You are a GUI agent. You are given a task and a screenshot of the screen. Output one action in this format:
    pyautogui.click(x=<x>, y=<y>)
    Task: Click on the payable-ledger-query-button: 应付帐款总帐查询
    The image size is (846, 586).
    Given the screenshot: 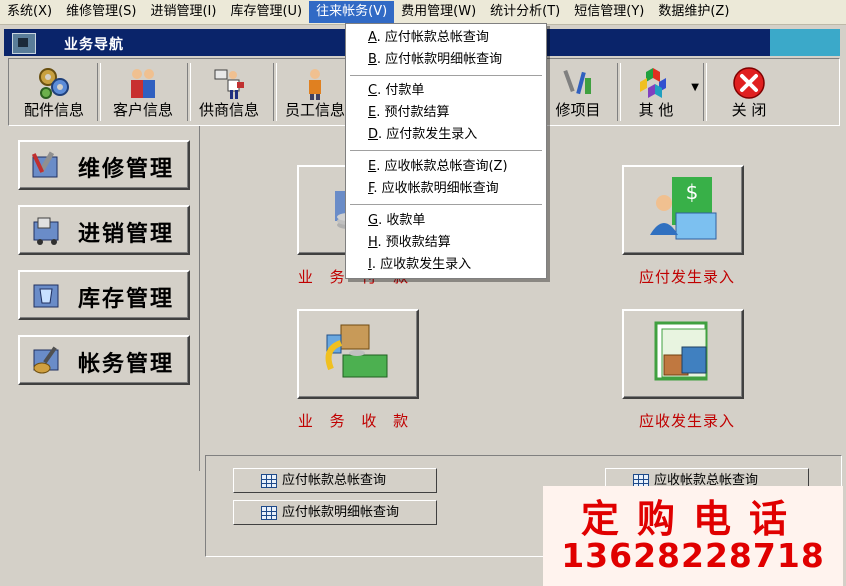 What is the action you would take?
    pyautogui.click(x=335, y=480)
    